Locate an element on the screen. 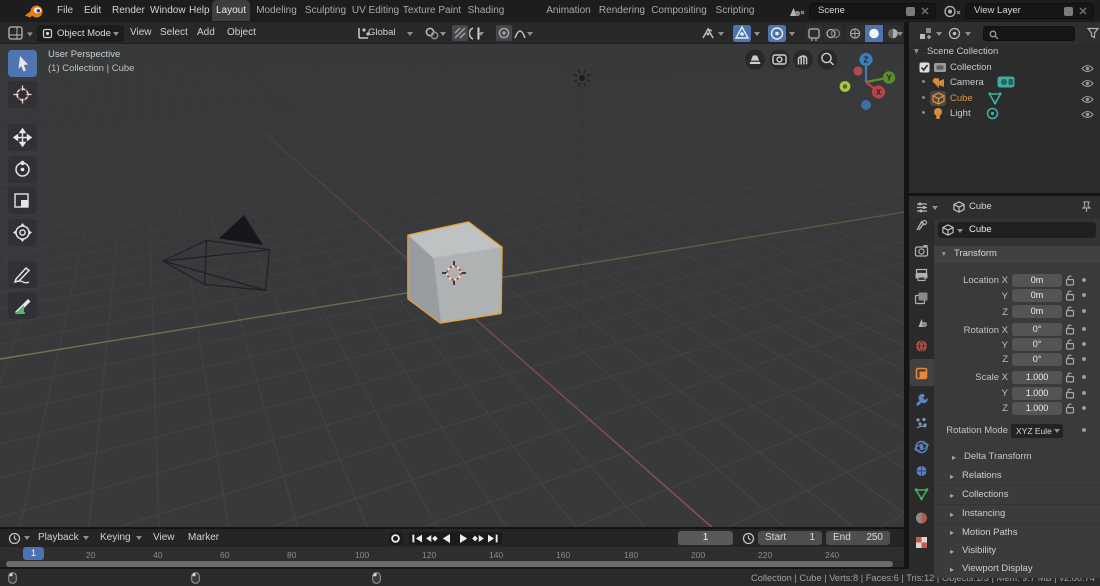 The width and height of the screenshot is (1100, 586). svg-text: Z is located at coordinates (866, 60).